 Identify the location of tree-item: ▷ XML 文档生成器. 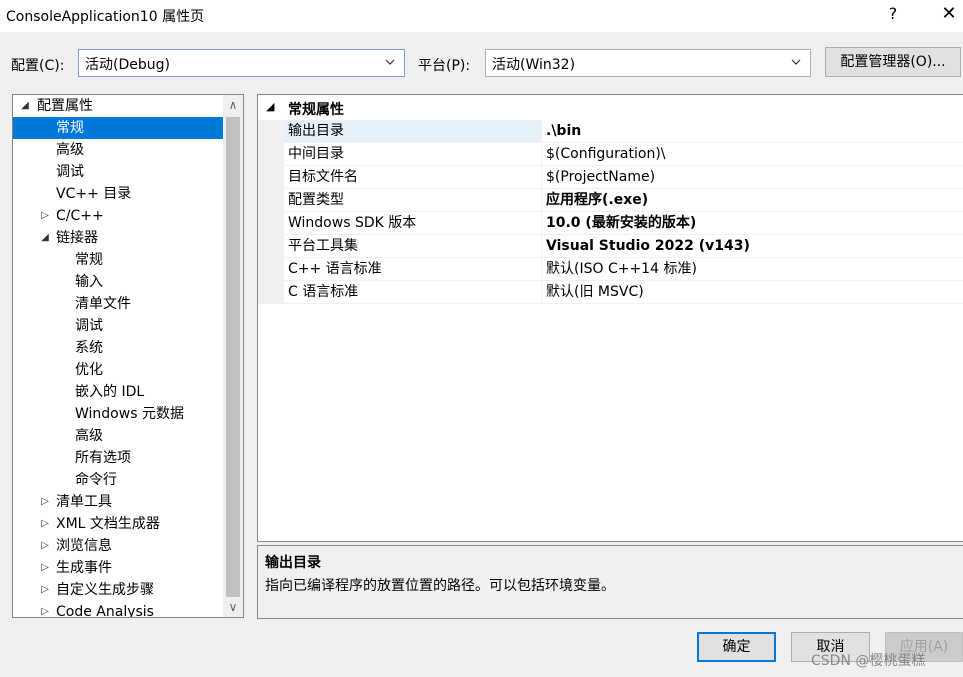
(118, 524).